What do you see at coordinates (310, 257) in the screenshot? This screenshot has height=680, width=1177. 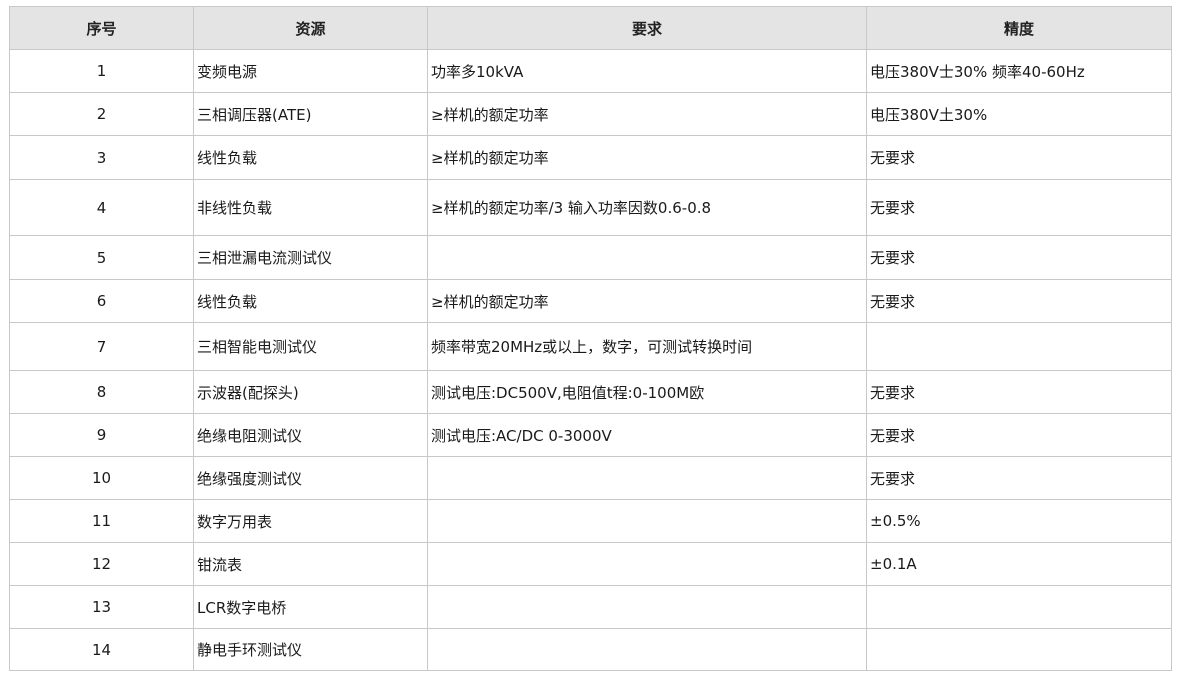 I see `cell-resource: 三相泄漏电流测试仪` at bounding box center [310, 257].